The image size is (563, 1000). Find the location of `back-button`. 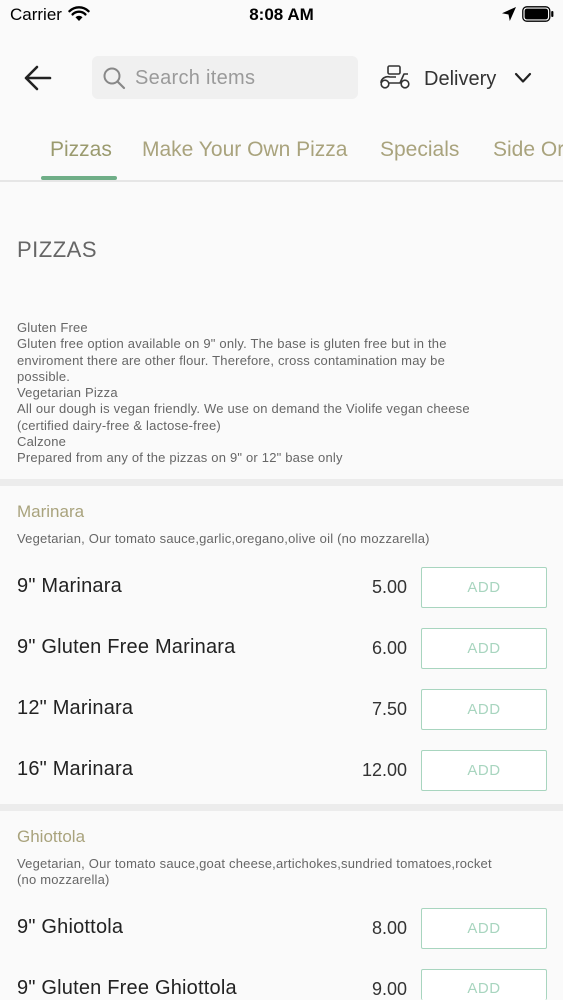

back-button is located at coordinates (40, 78).